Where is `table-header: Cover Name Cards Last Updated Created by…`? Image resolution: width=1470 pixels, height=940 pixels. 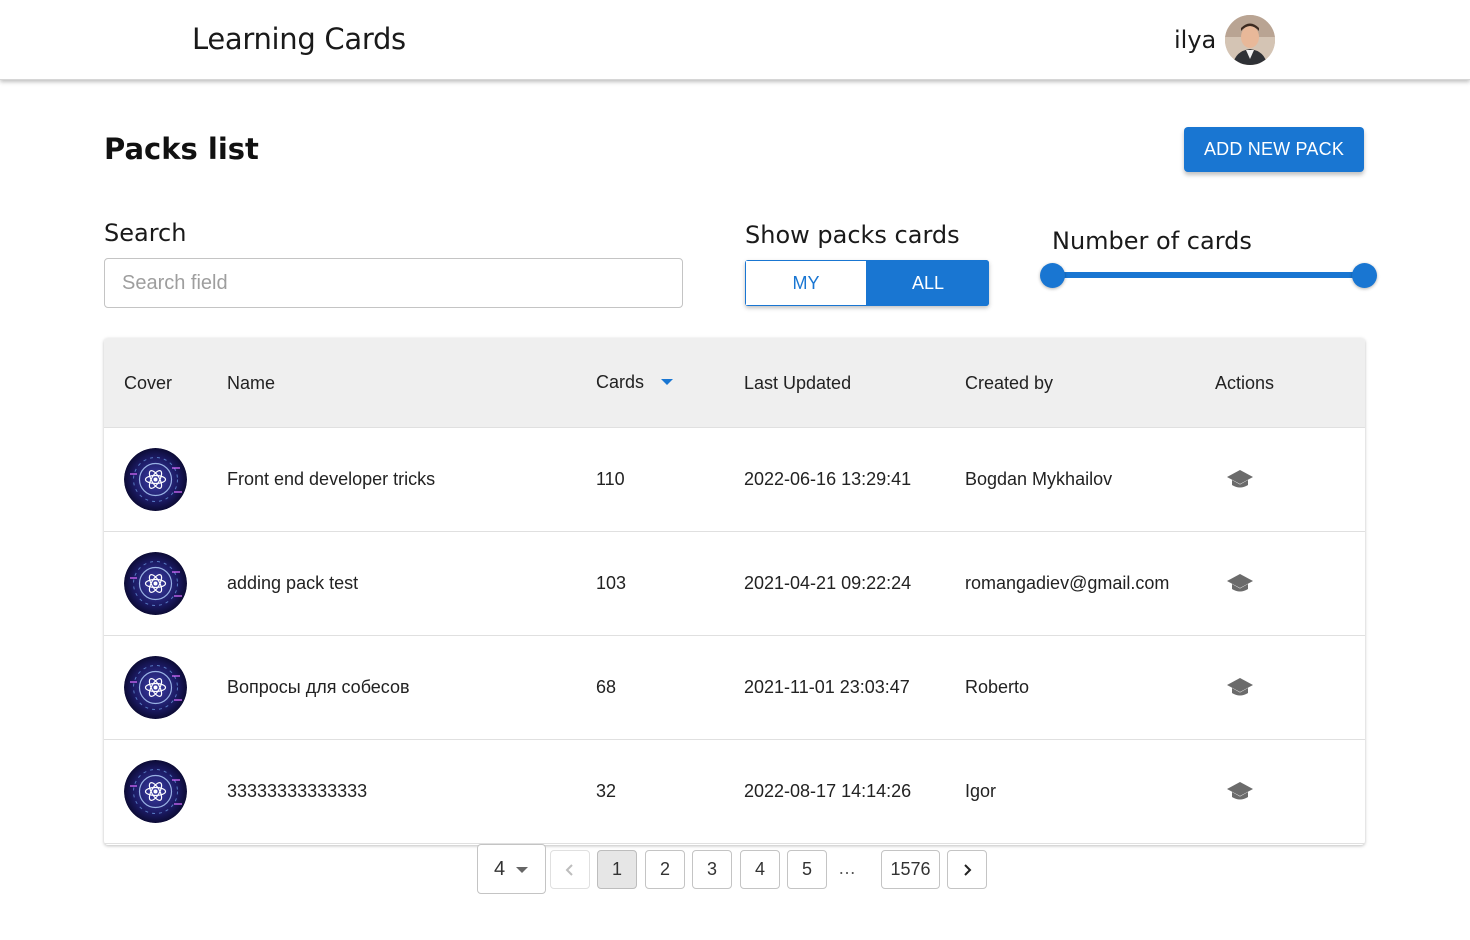
table-header: Cover Name Cards Last Updated Created by… is located at coordinates (734, 383).